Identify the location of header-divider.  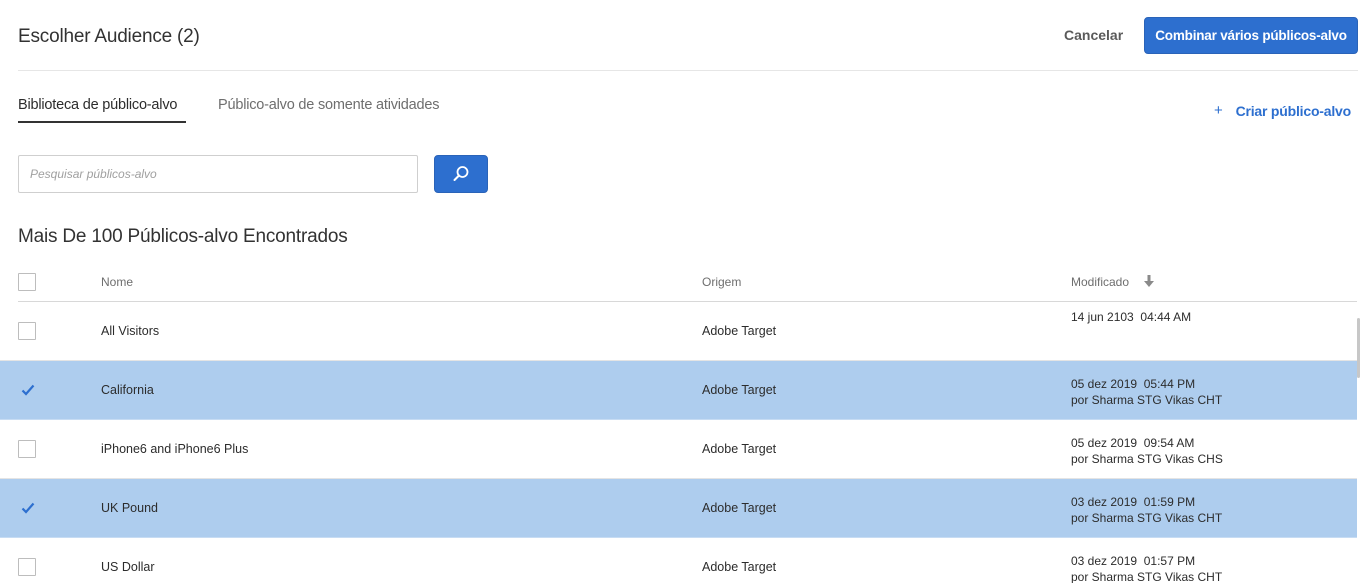
(688, 70).